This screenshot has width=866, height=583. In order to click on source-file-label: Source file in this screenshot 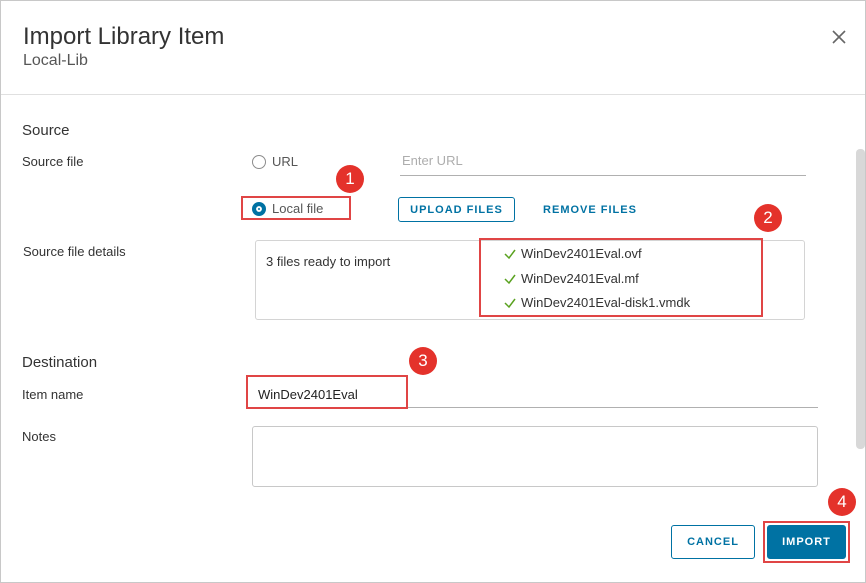, I will do `click(53, 161)`.